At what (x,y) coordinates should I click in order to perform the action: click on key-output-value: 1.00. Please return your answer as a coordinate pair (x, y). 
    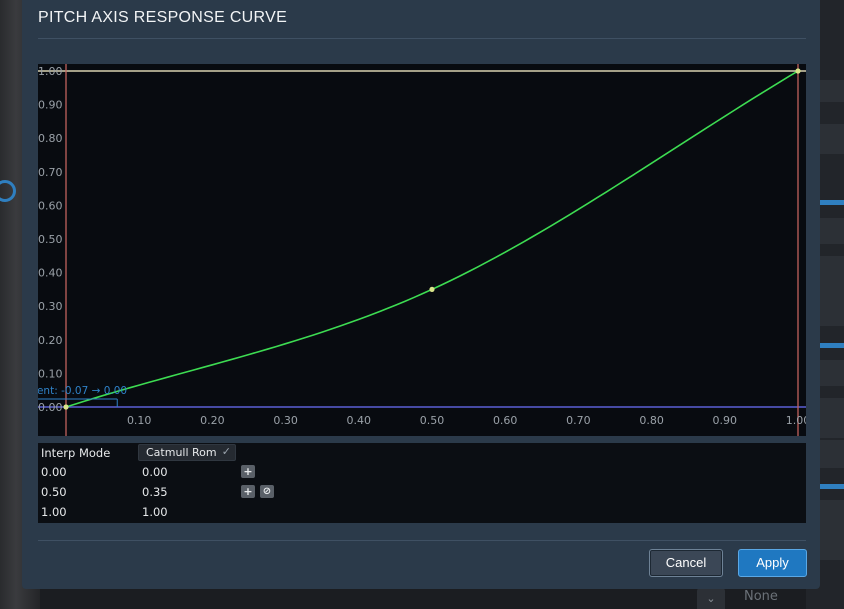
    Looking at the image, I should click on (155, 512).